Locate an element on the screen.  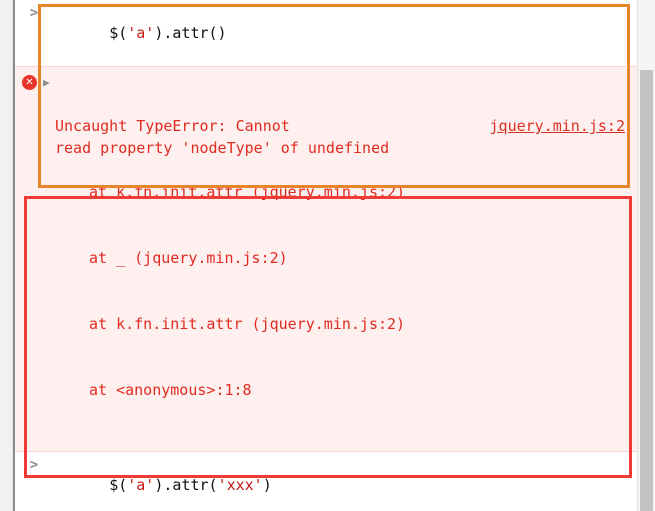
error-stack-line: at <anonymous>:1:8 is located at coordinates (170, 390).